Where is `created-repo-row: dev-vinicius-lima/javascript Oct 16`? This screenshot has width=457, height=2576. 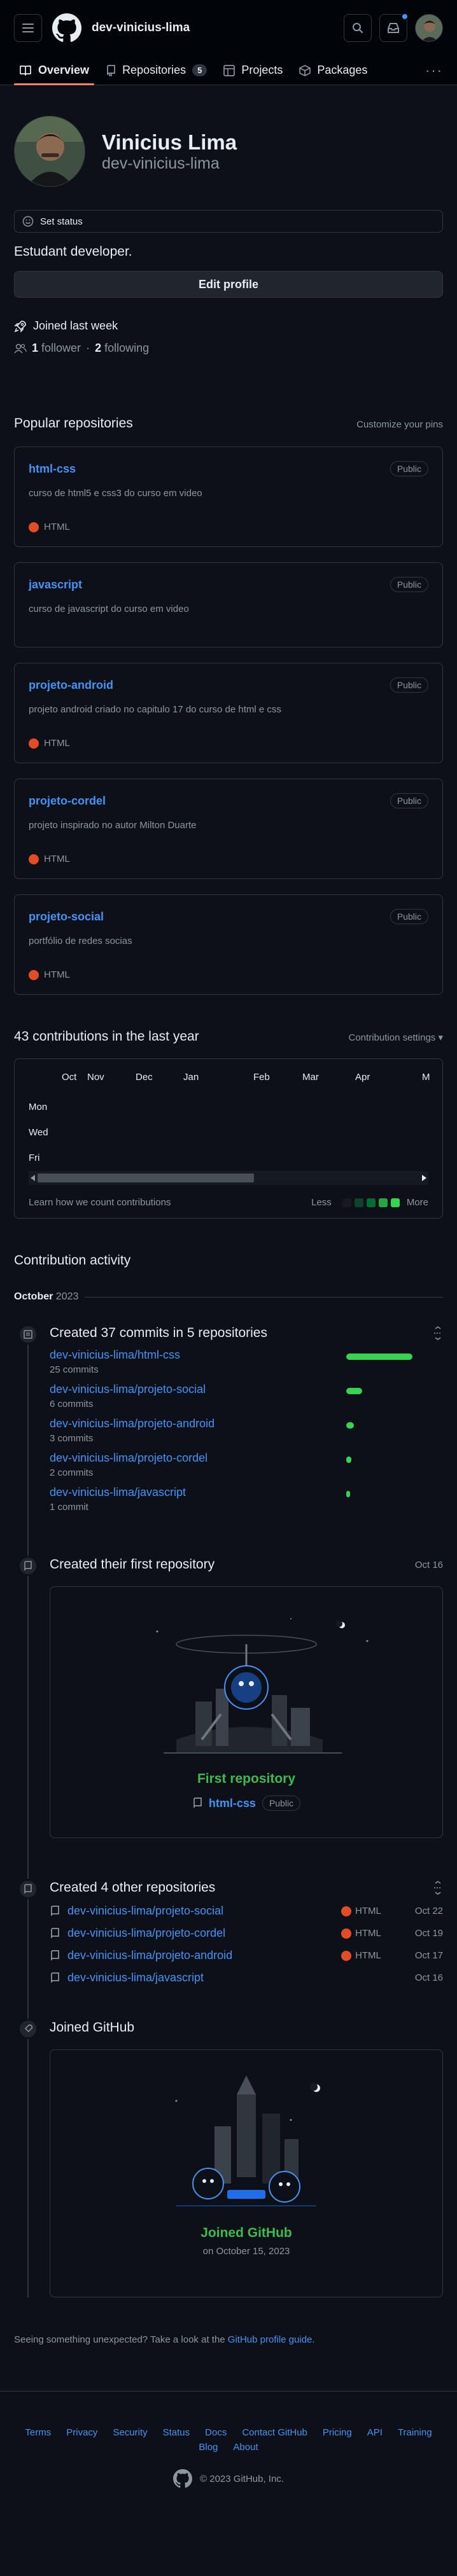
created-repo-row: dev-vinicius-lima/javascript Oct 16 is located at coordinates (247, 1977).